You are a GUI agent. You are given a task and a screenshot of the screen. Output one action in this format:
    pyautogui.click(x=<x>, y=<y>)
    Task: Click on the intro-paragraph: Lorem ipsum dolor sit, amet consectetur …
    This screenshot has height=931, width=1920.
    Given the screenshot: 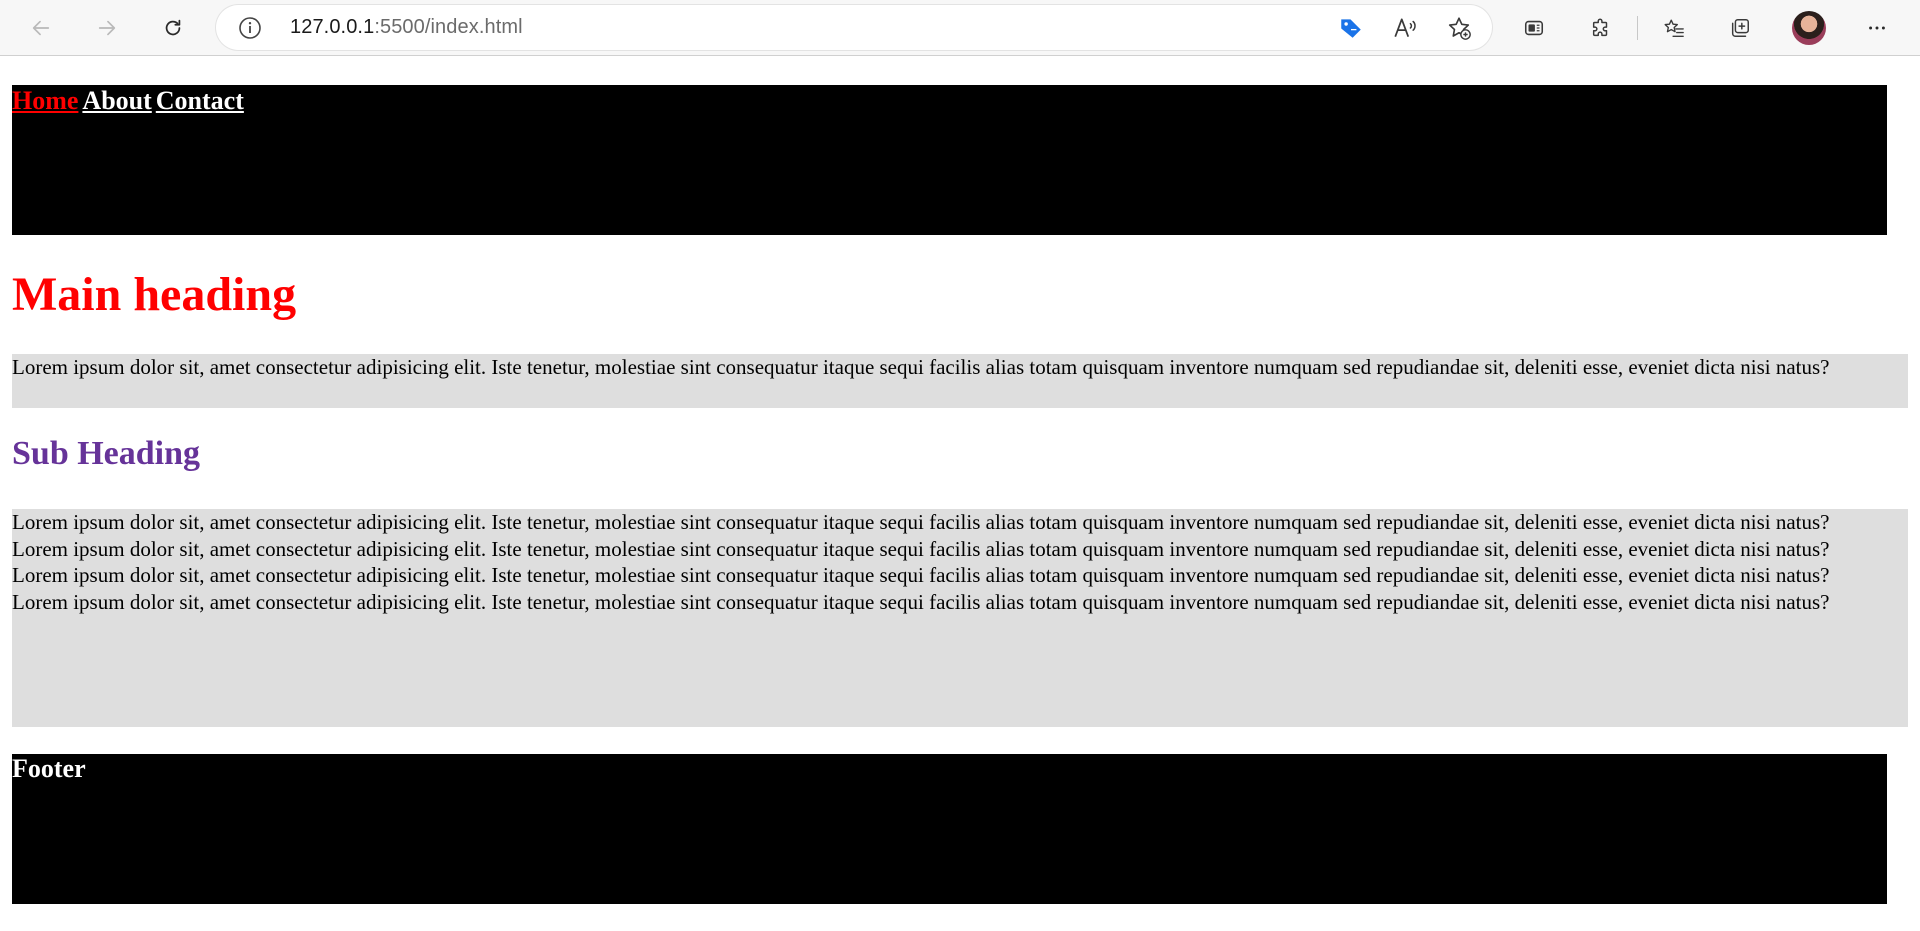 What is the action you would take?
    pyautogui.click(x=960, y=381)
    